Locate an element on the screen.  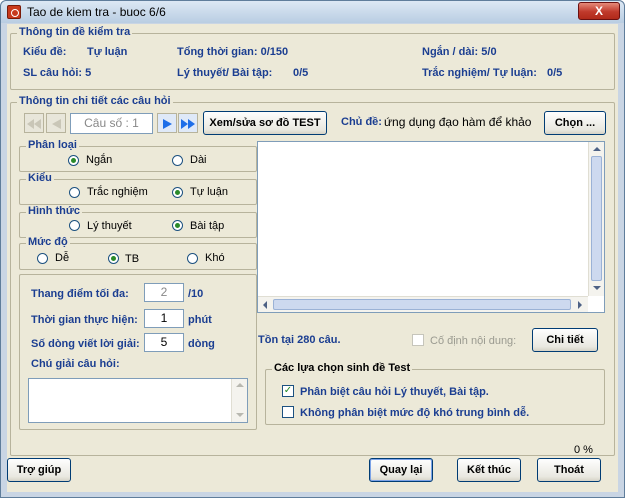
ly-thuyet-value: 0/5 is located at coordinates (301, 73).